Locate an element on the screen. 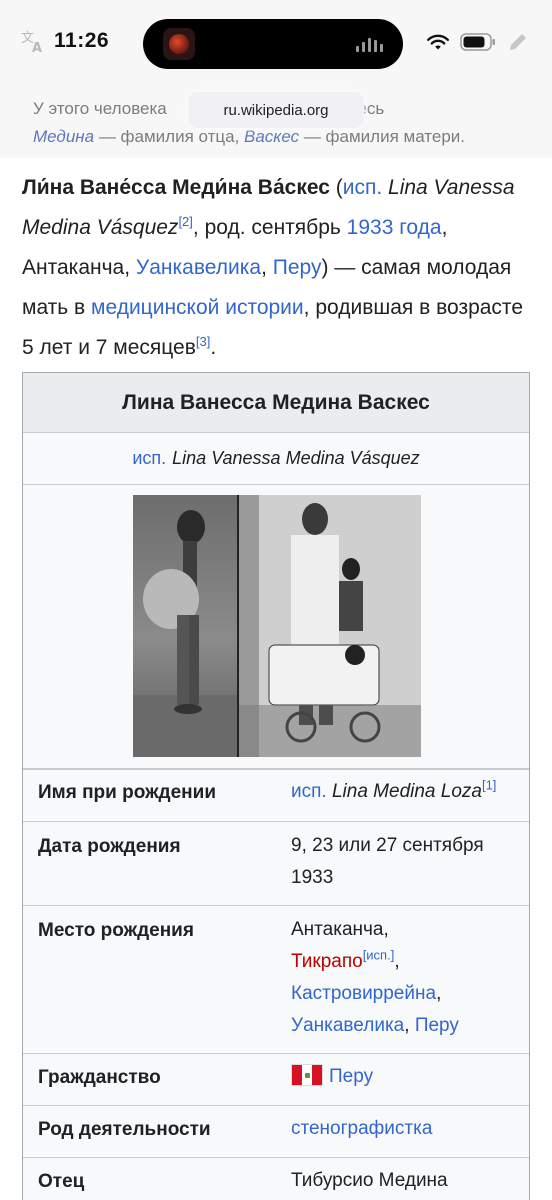  peru-link: Перу is located at coordinates (297, 267).